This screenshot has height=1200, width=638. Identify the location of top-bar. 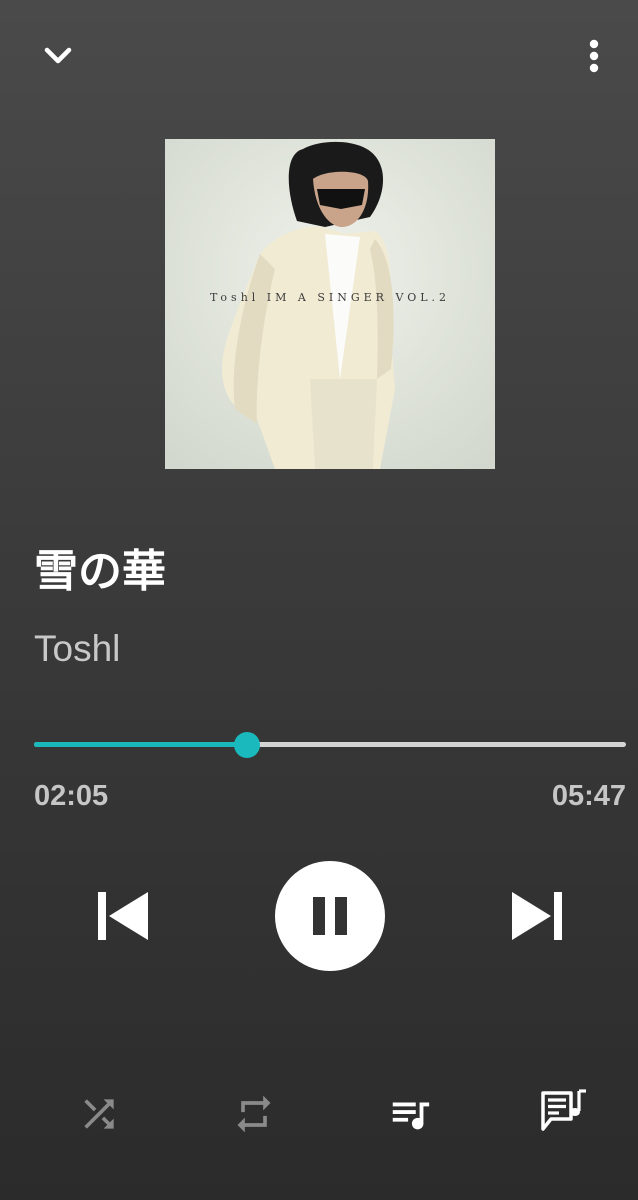
(319, 55).